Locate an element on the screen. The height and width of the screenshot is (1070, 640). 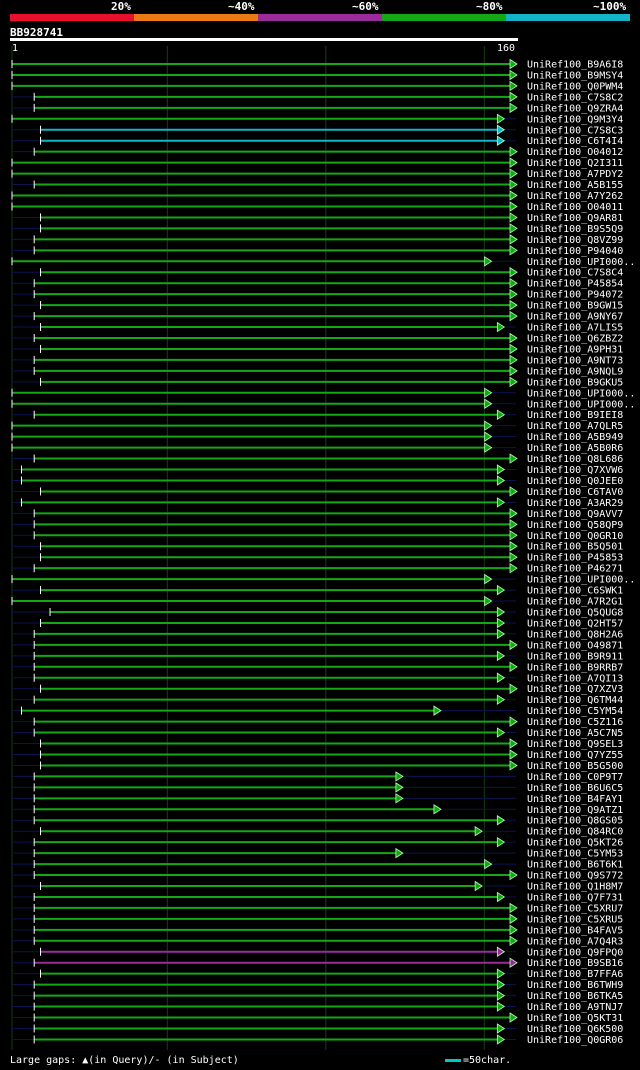
hit-row: UniRef100_Q8L686 is located at coordinates (317, 459).